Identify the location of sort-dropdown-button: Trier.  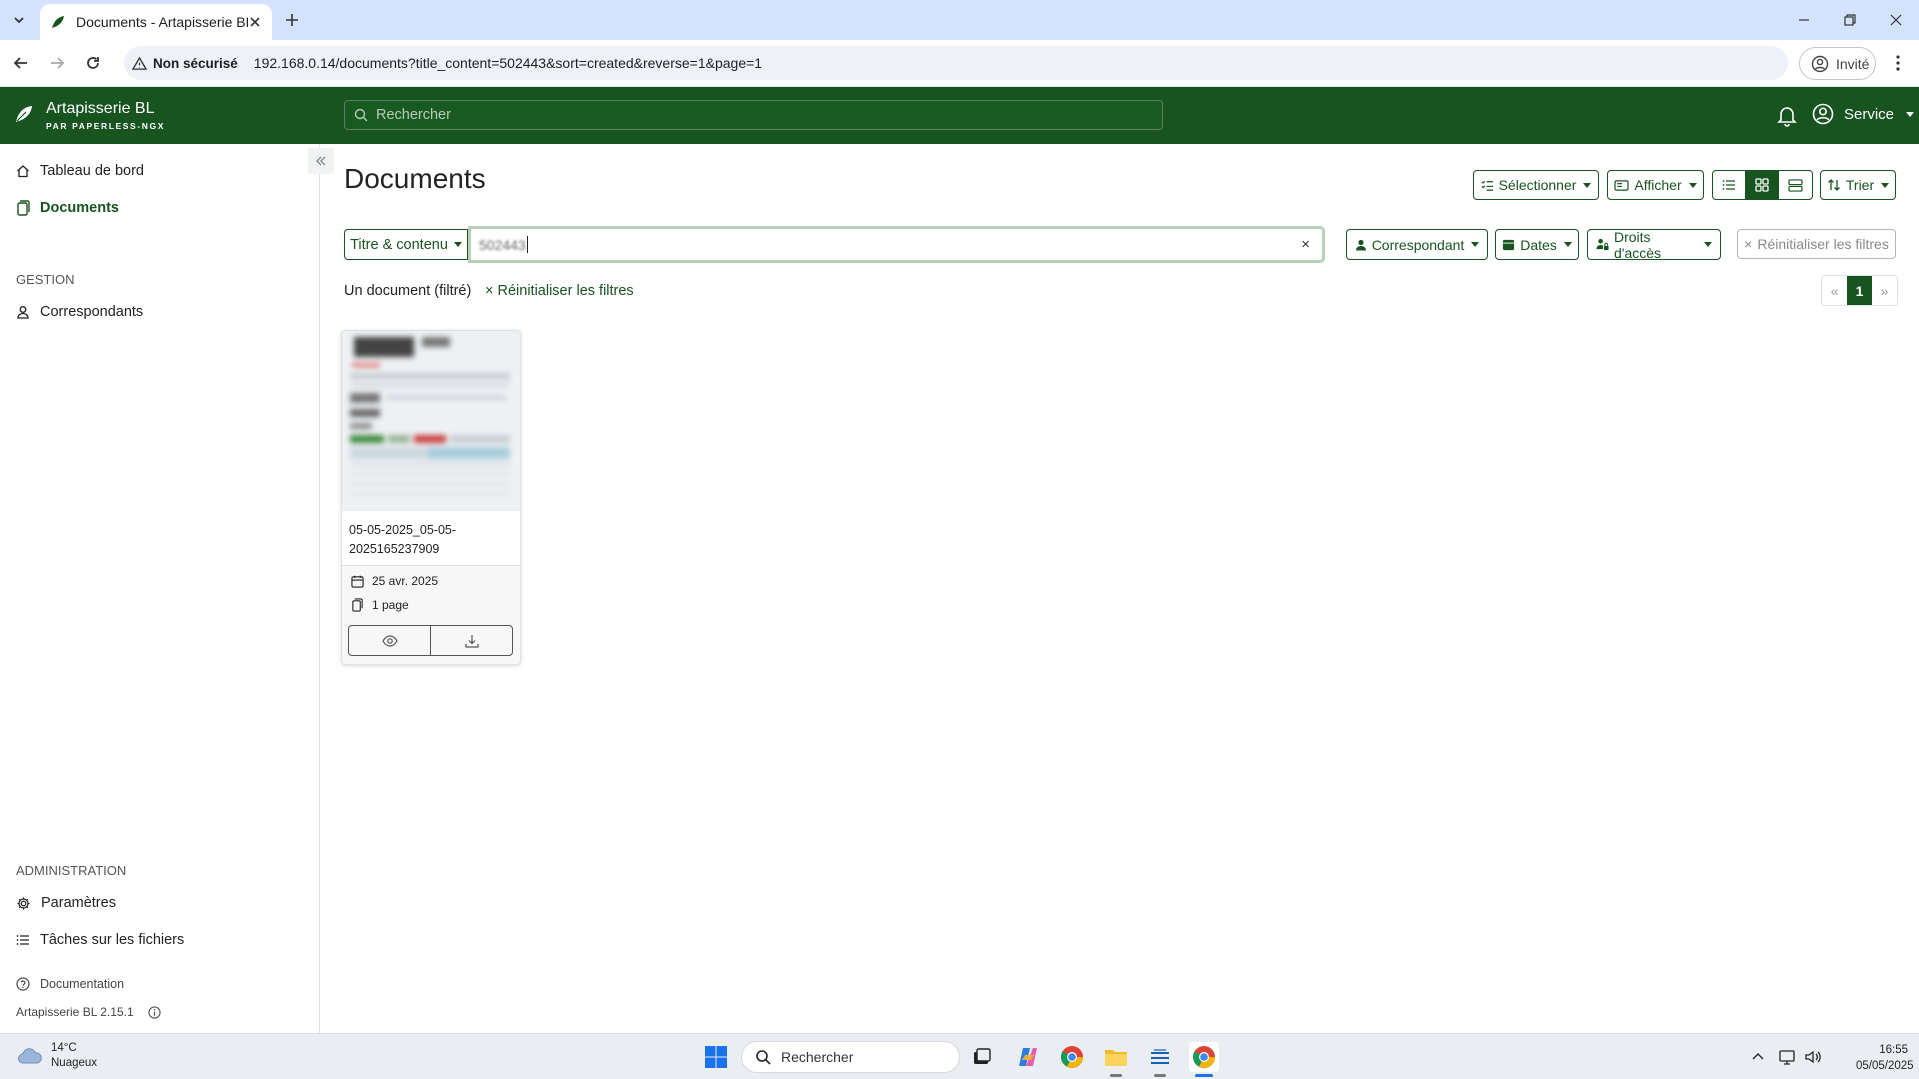
(1858, 185).